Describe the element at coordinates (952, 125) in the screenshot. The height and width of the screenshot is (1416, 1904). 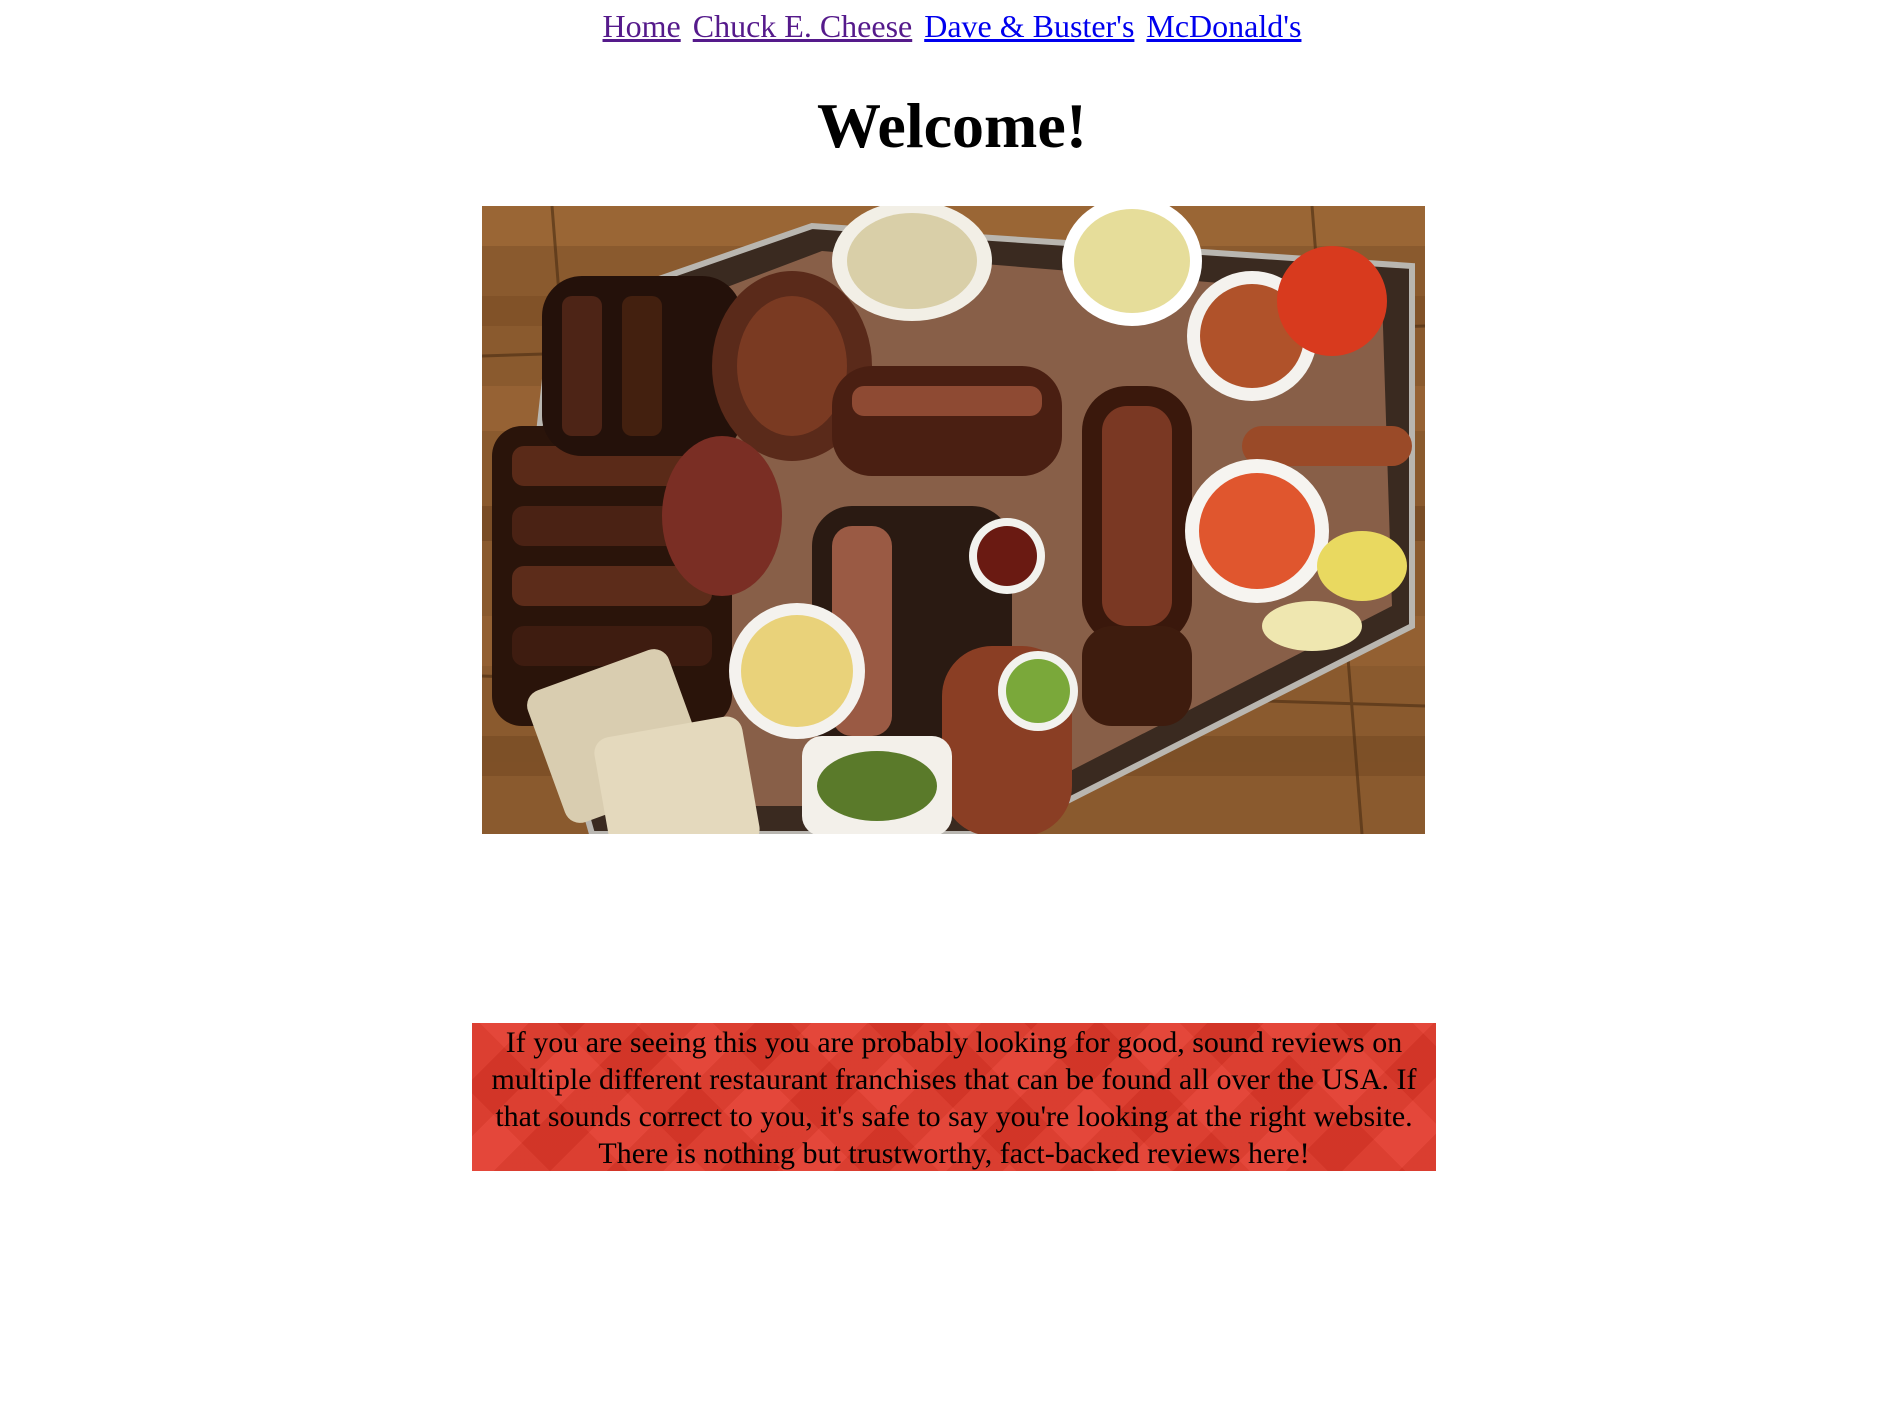
I see `page-title: Welcome!` at that location.